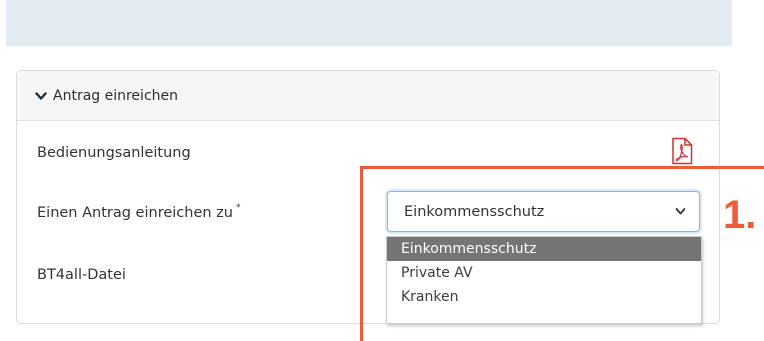  I want to click on top-band, so click(369, 23).